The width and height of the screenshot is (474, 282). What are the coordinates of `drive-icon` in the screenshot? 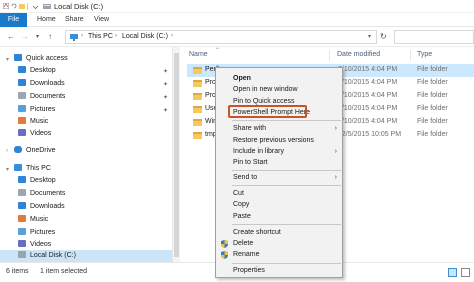 It's located at (22, 254).